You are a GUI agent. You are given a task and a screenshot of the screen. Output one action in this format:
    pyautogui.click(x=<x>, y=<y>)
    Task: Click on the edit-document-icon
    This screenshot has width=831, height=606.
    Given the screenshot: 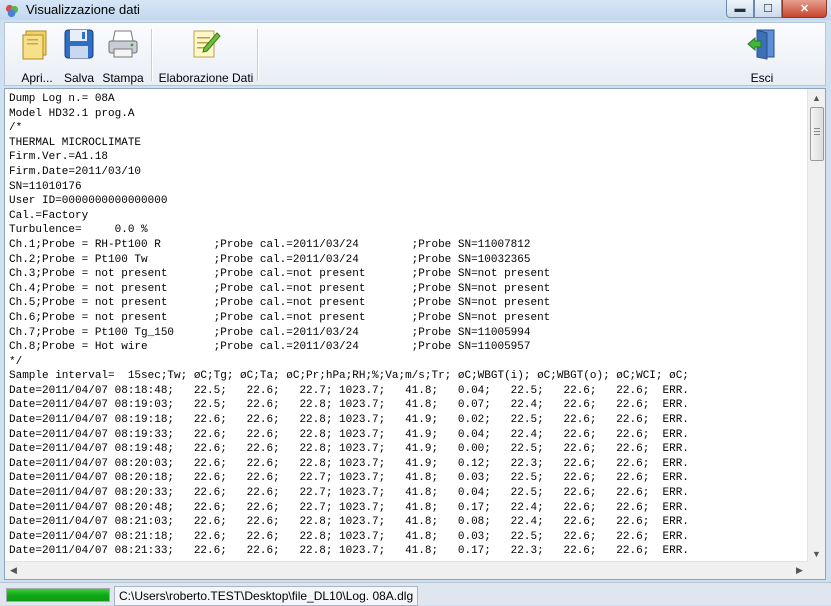 What is the action you would take?
    pyautogui.click(x=207, y=44)
    